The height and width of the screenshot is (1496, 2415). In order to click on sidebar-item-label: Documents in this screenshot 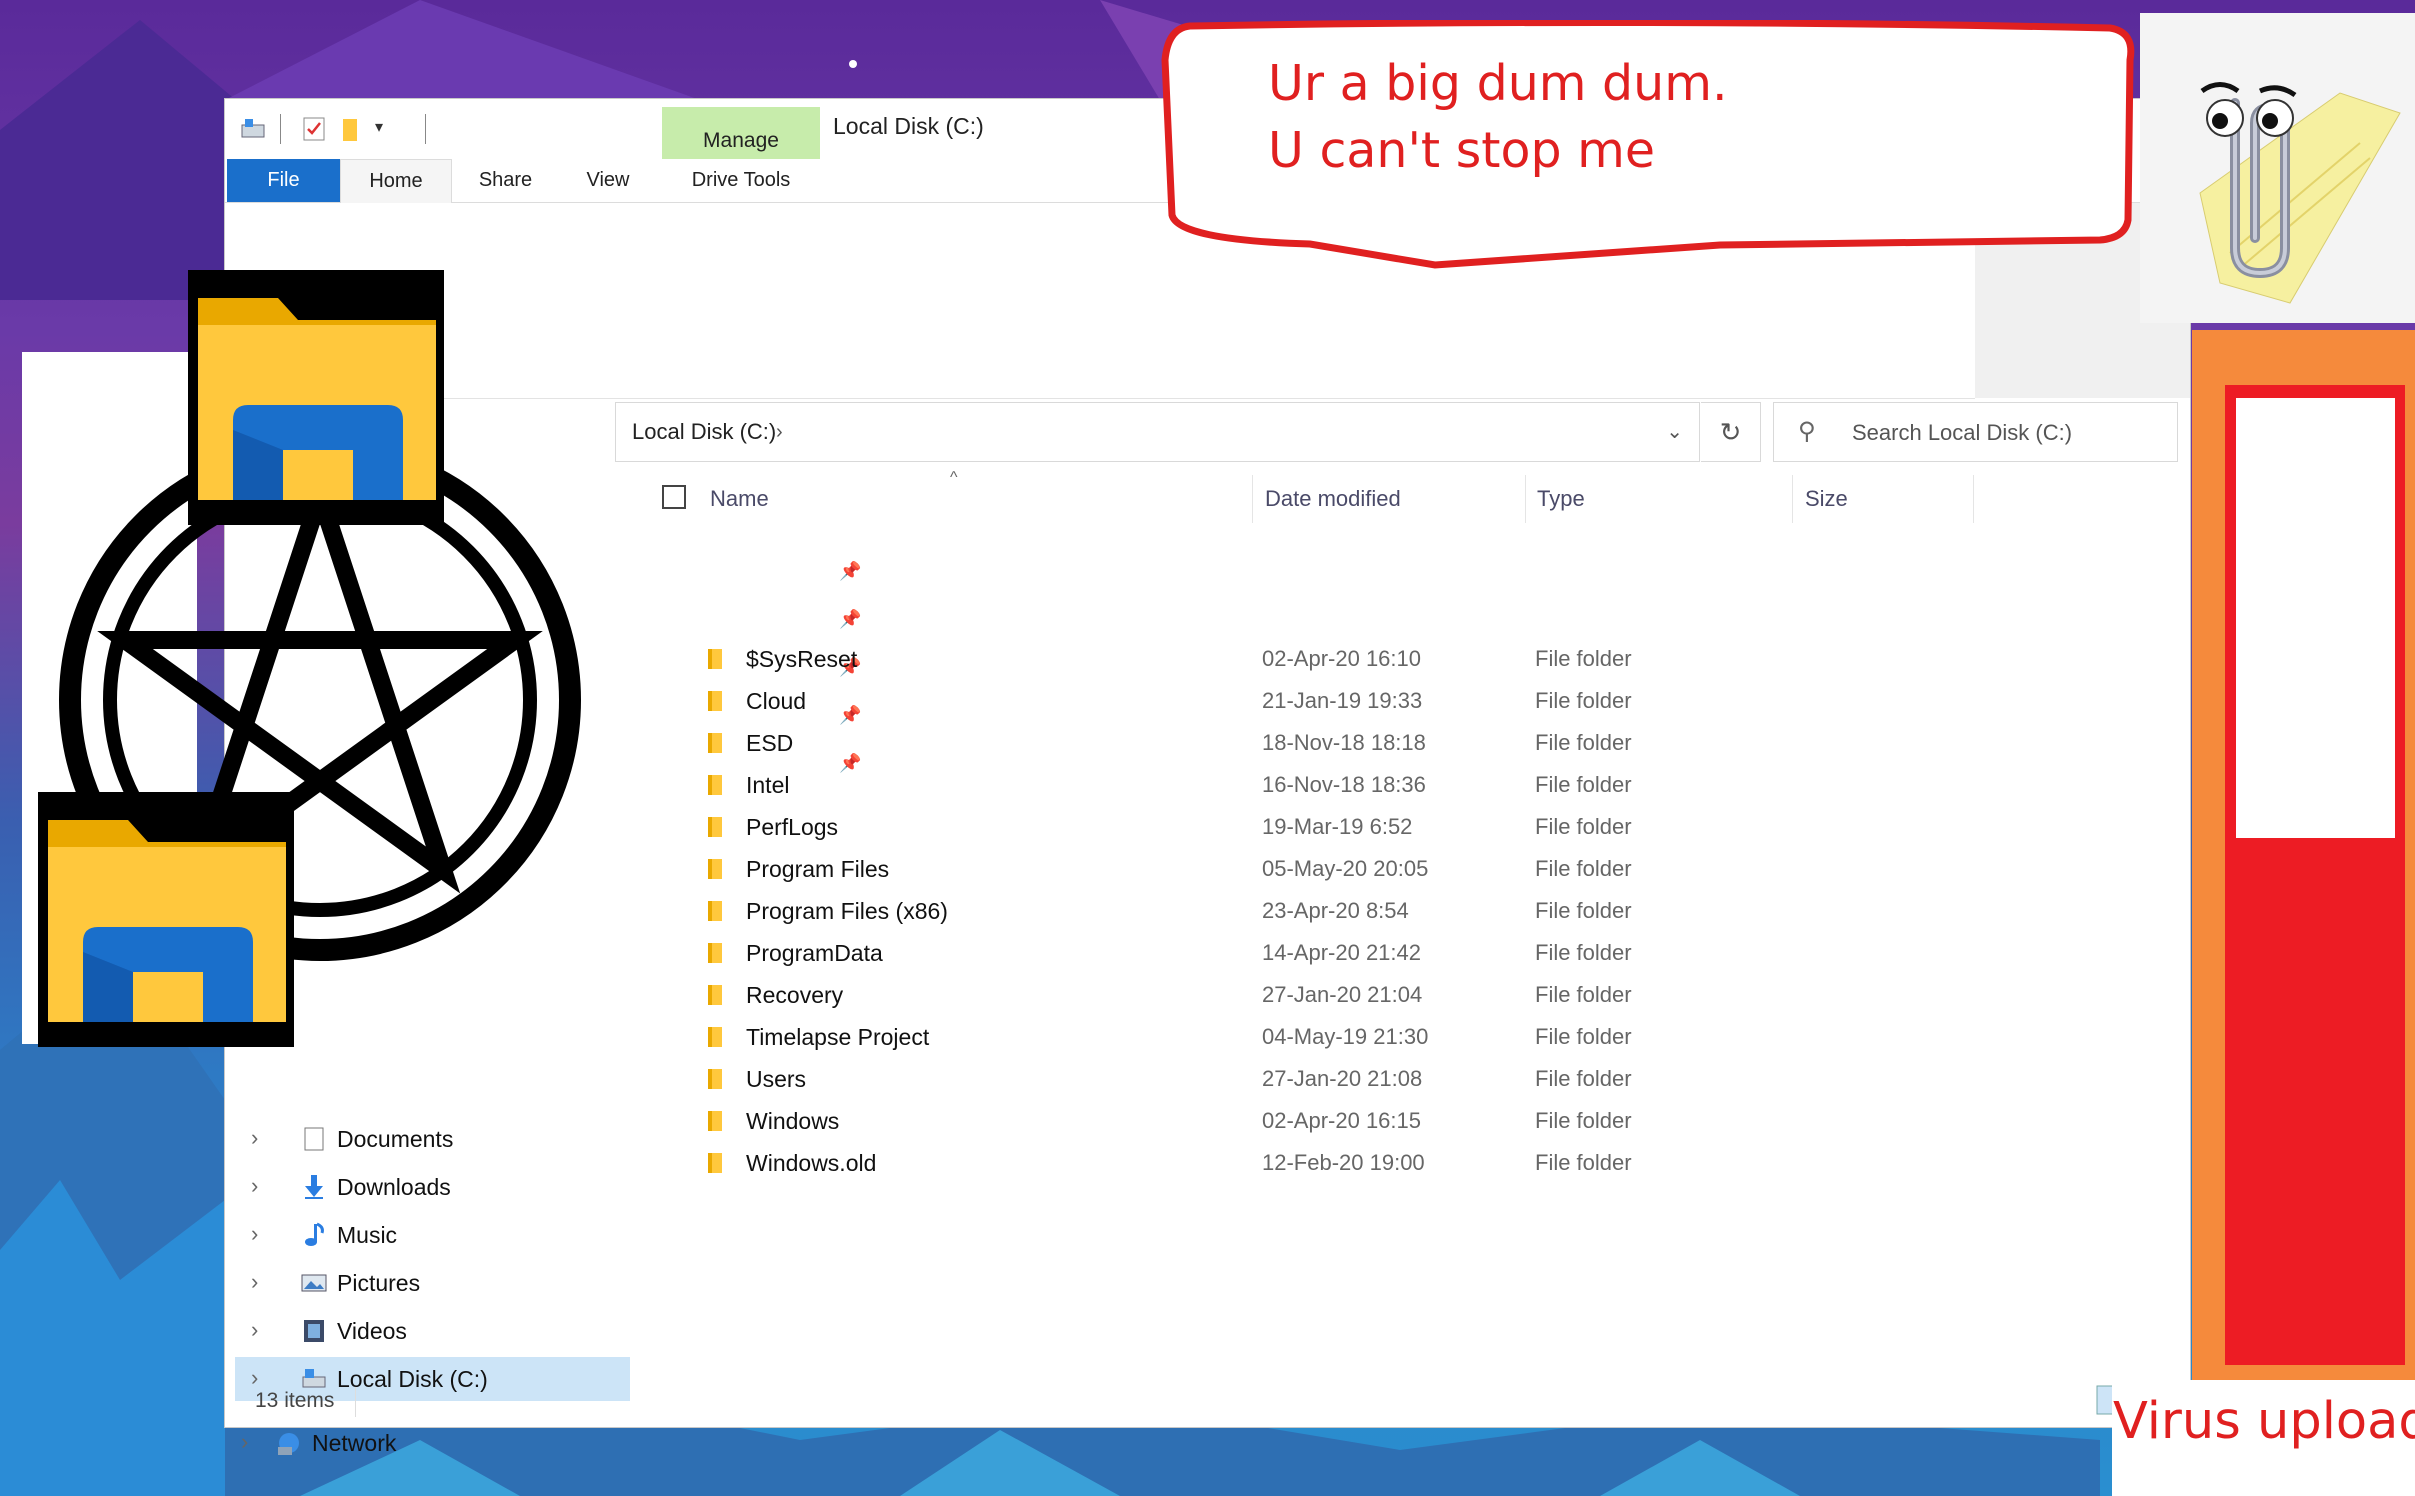, I will do `click(395, 1139)`.